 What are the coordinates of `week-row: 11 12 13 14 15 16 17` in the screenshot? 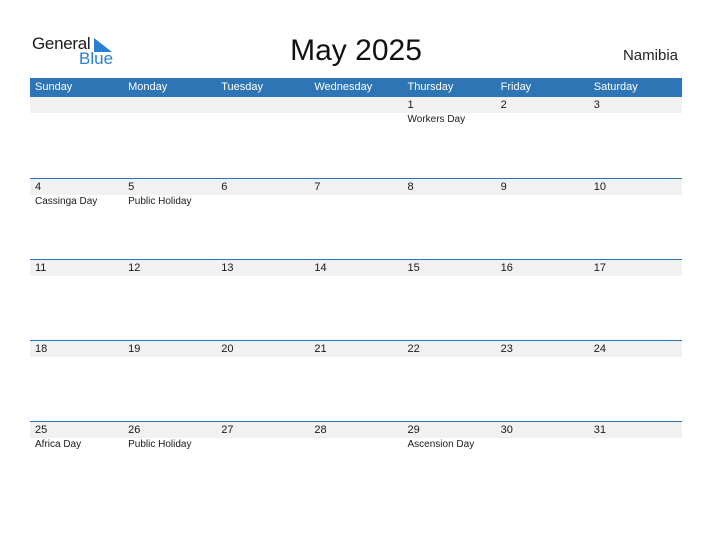 It's located at (356, 299).